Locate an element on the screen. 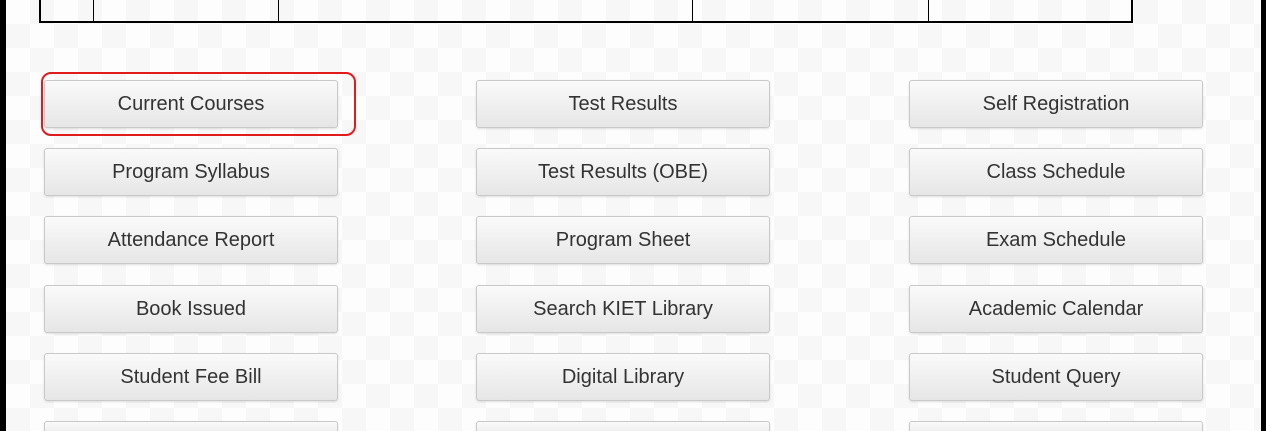 This screenshot has height=431, width=1266. test-results-button: Test Results is located at coordinates (623, 104).